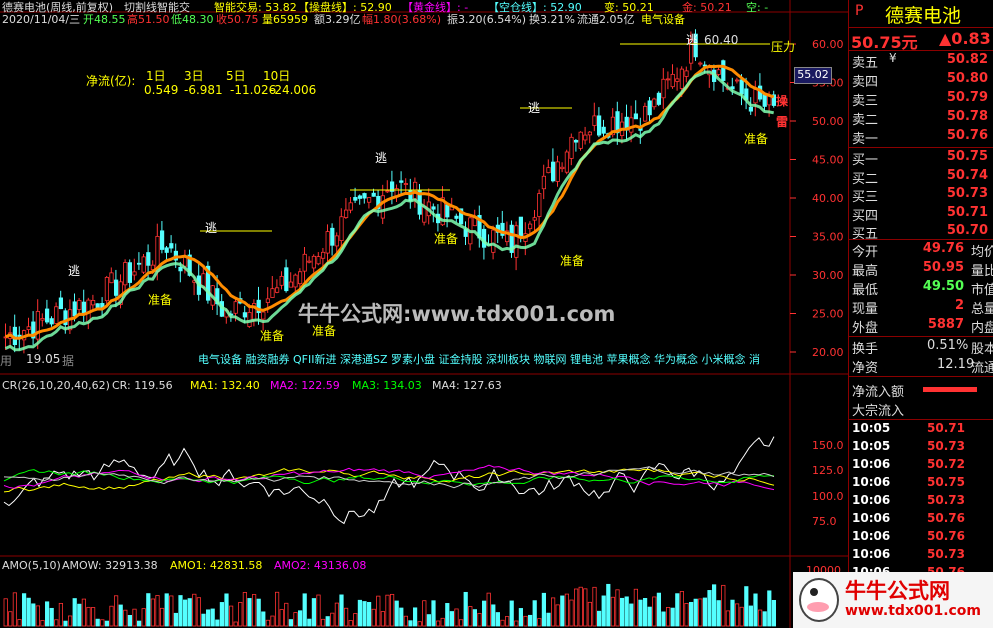 Image resolution: width=993 pixels, height=628 pixels. What do you see at coordinates (782, 101) in the screenshot?
I see `operate-label: 操` at bounding box center [782, 101].